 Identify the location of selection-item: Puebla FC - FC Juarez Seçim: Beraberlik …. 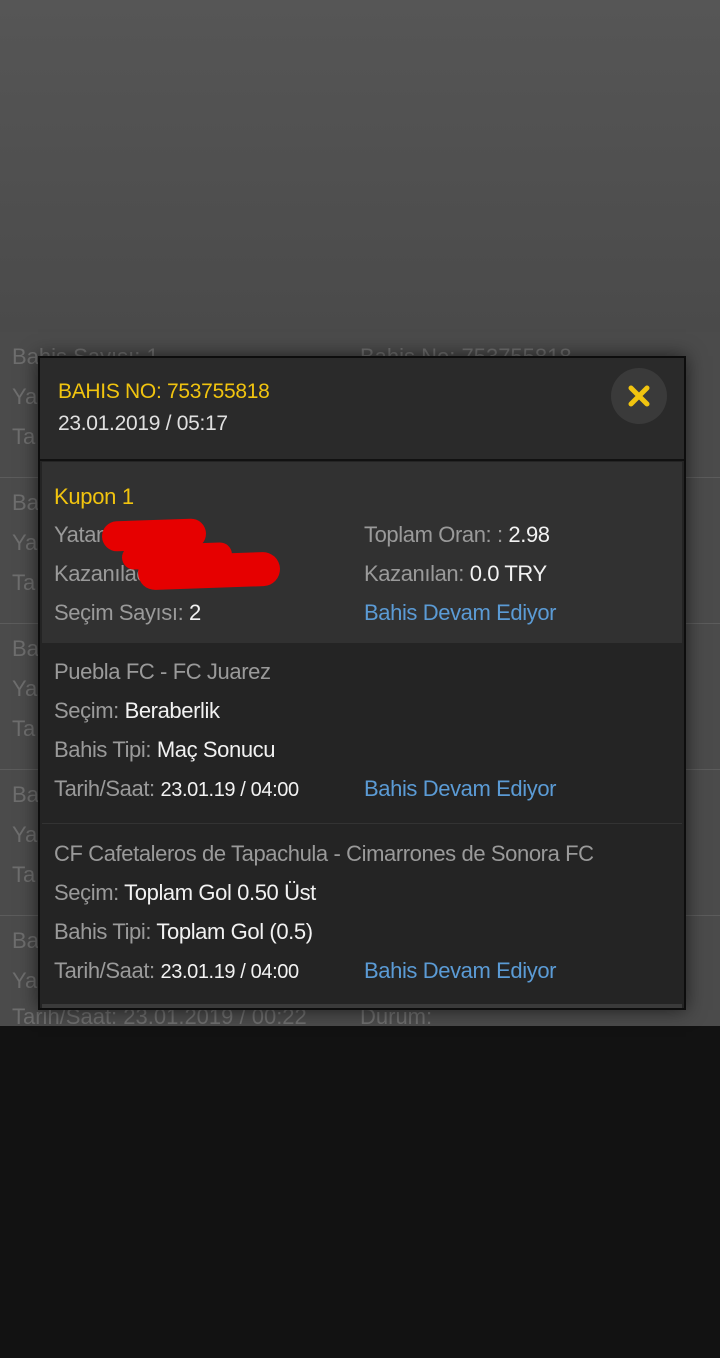
(362, 733).